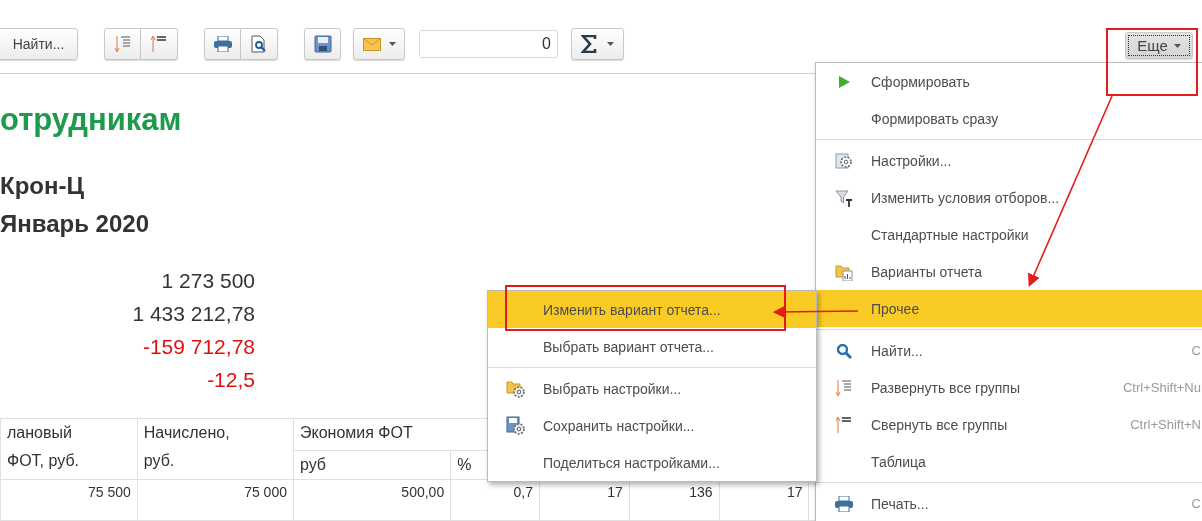 This screenshot has height=521, width=1202. I want to click on print-preview-button, so click(259, 44).